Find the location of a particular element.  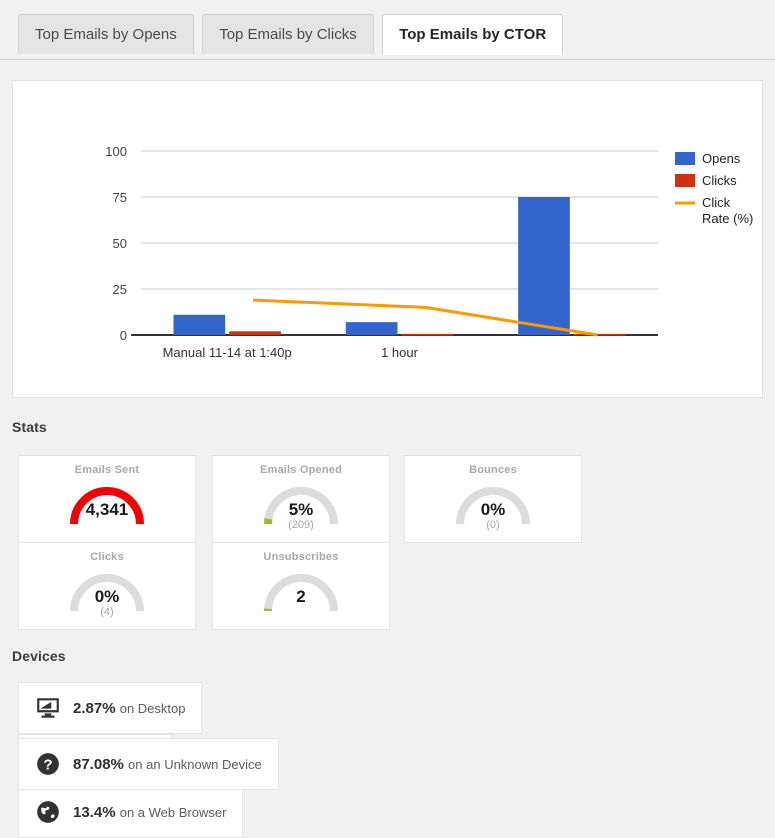

stat-label: Emails Opened is located at coordinates (301, 470).